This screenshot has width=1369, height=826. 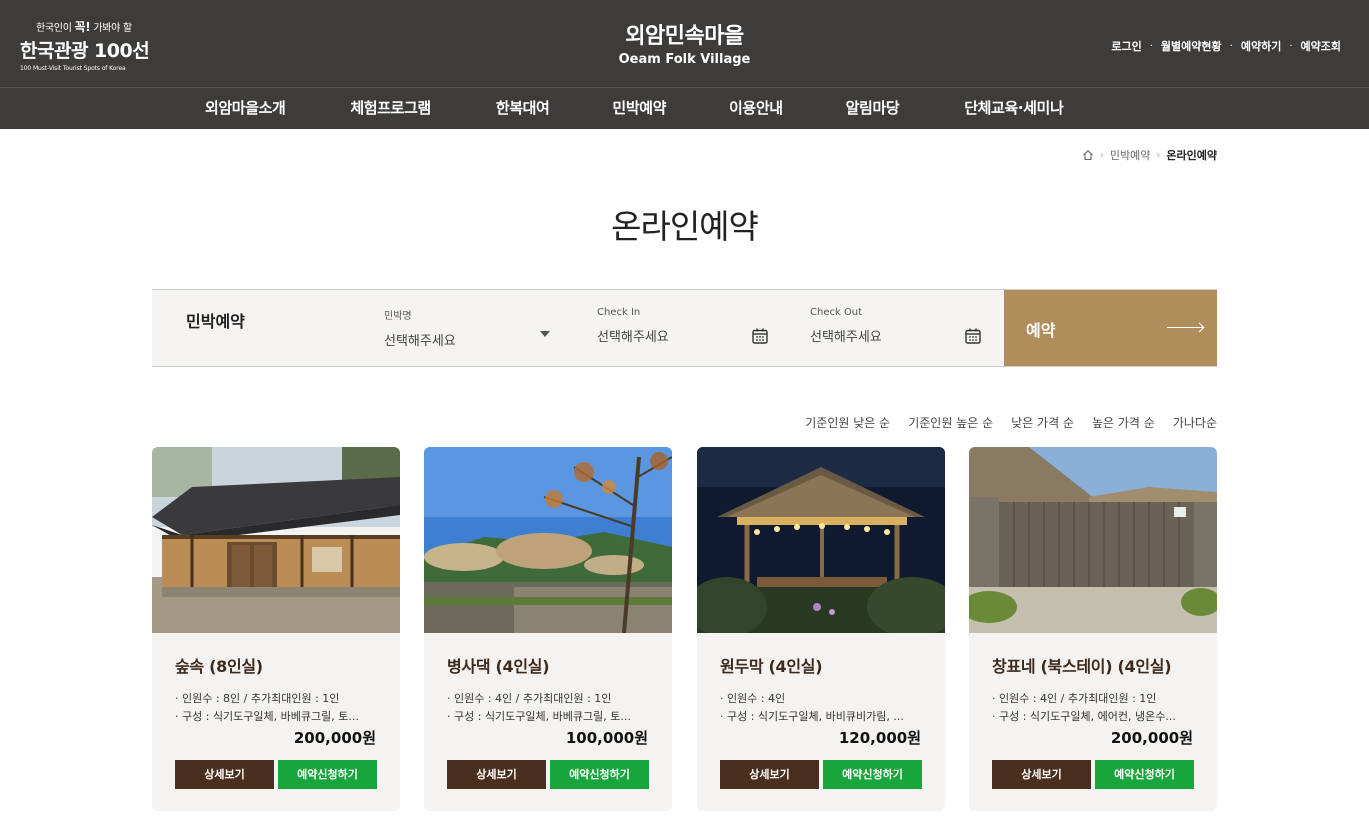 I want to click on nav-item-village-intro: 외암마을소개, so click(x=245, y=108).